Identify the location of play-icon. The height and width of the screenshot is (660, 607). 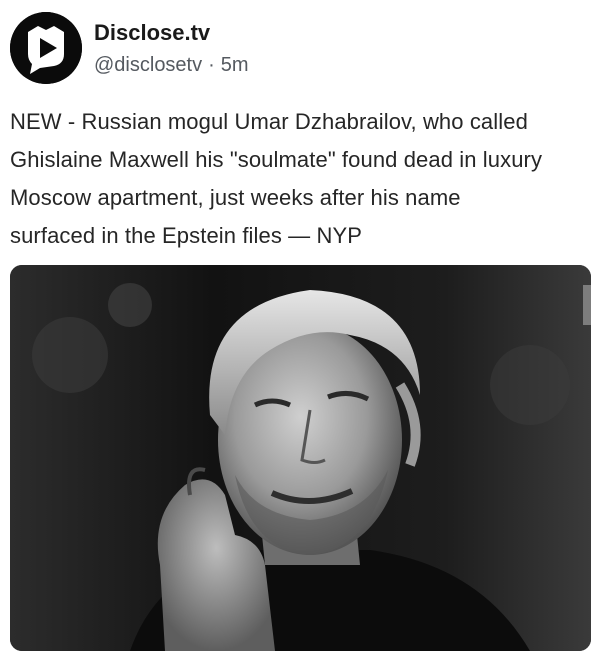
(46, 48).